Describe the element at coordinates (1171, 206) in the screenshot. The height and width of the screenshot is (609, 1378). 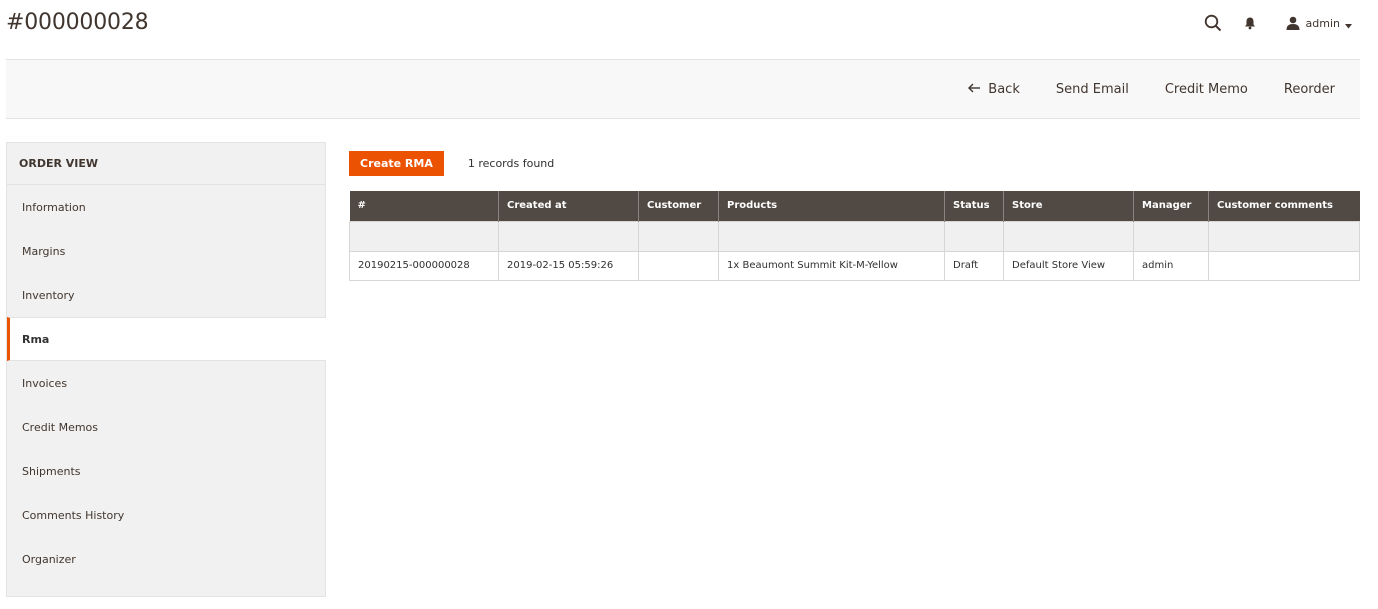
I see `column-header-manager: Manager` at that location.